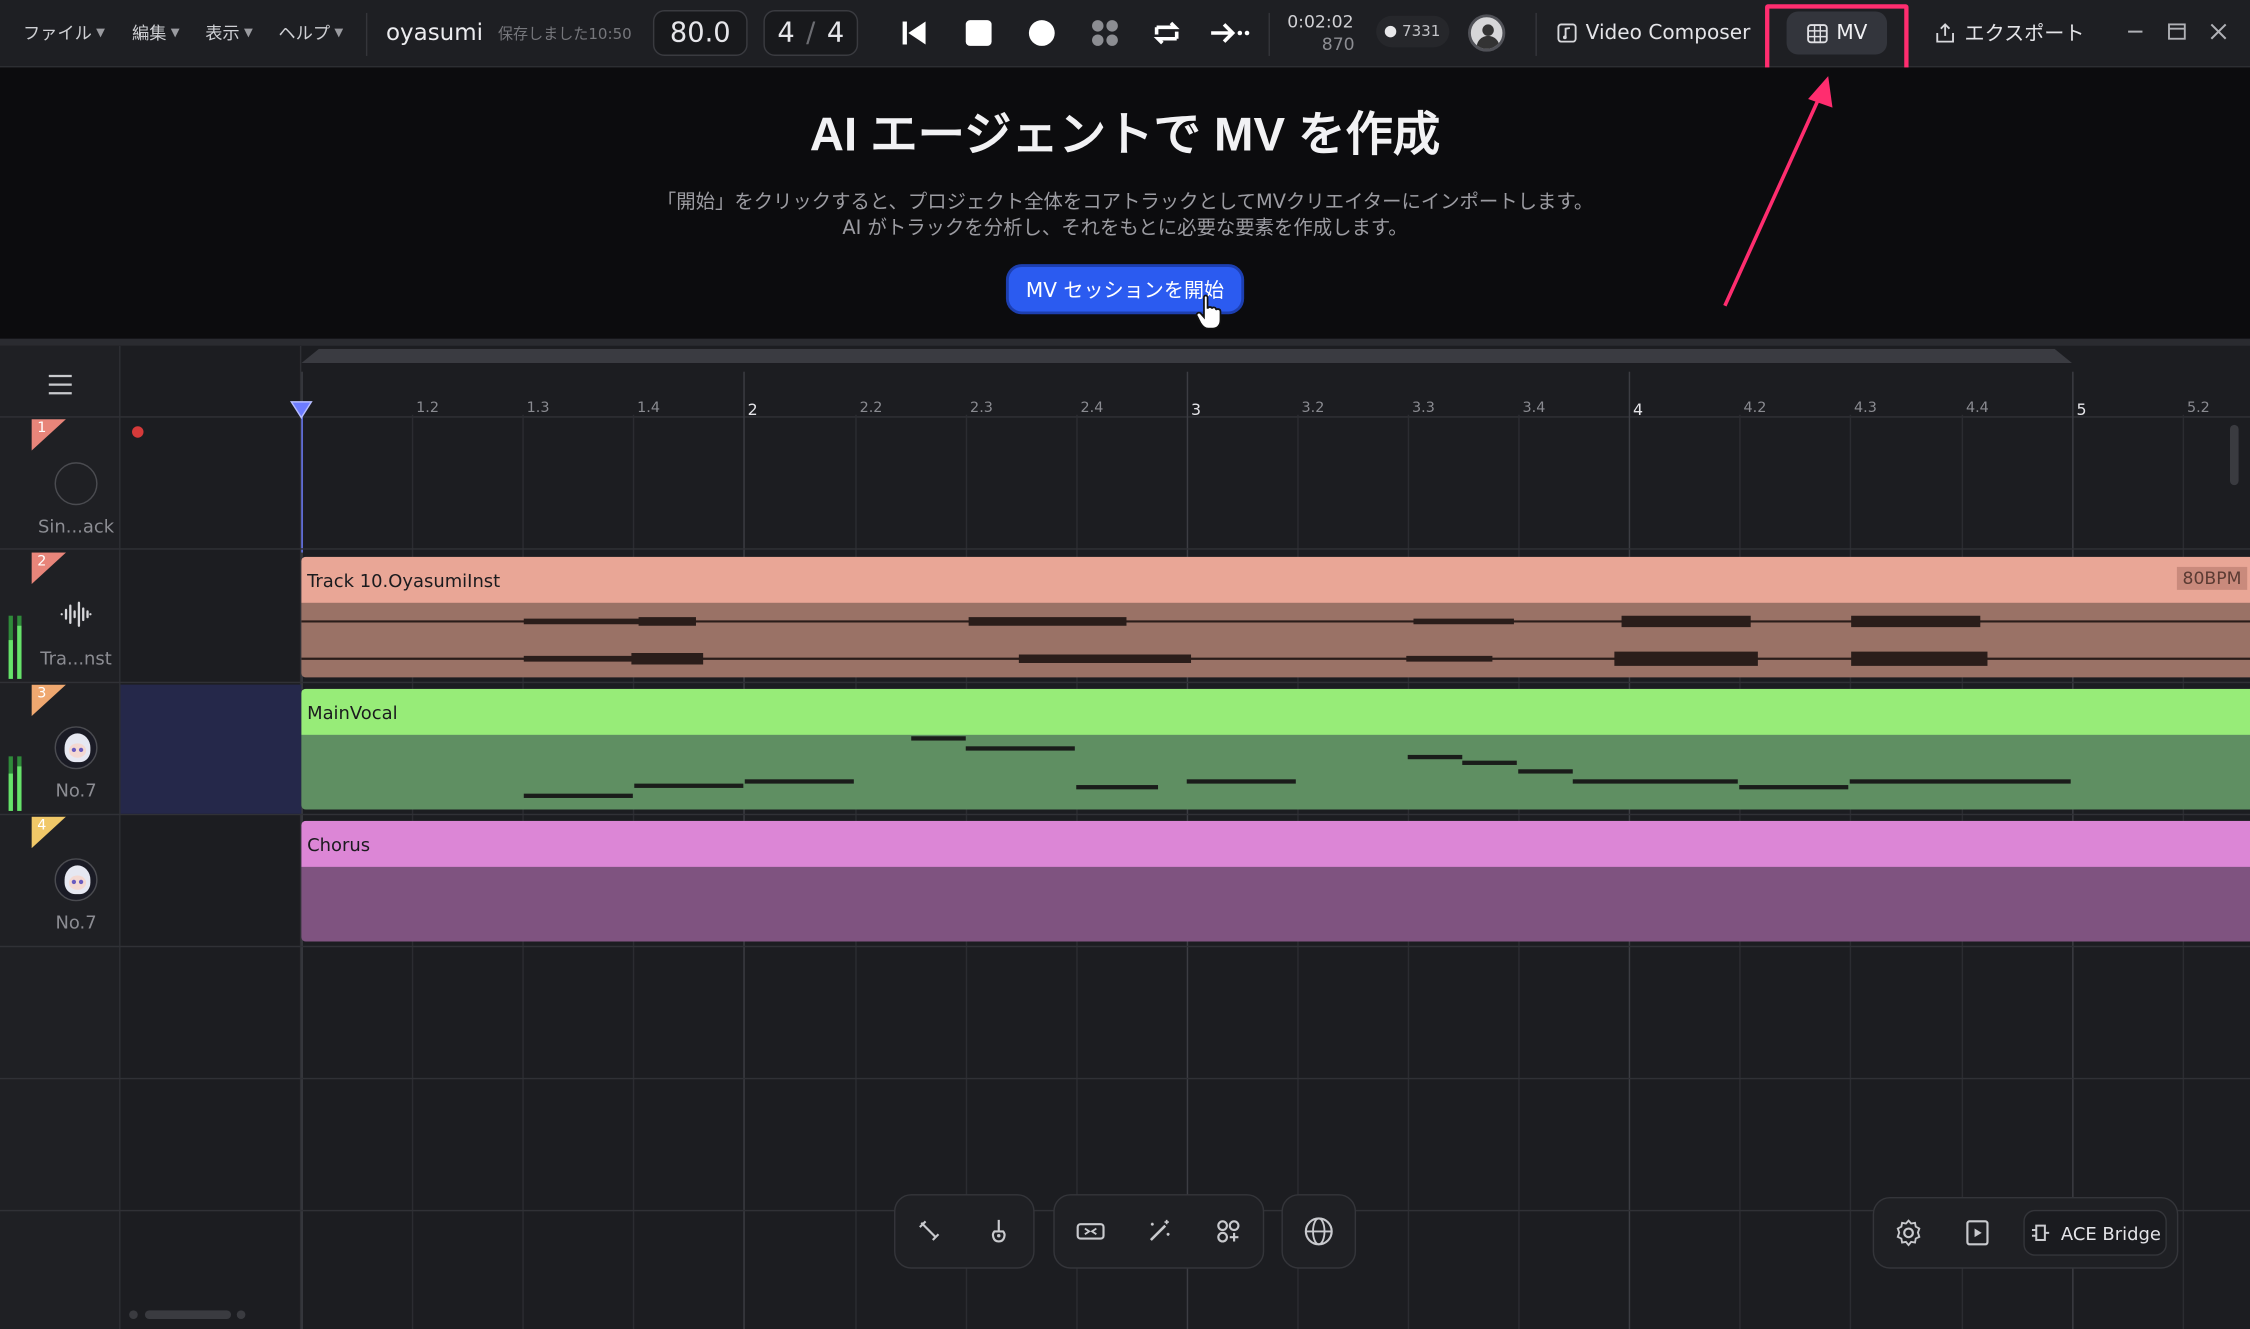 Image resolution: width=2250 pixels, height=1329 pixels. Describe the element at coordinates (1653, 33) in the screenshot. I see `video-composer-button: Video Composer` at that location.